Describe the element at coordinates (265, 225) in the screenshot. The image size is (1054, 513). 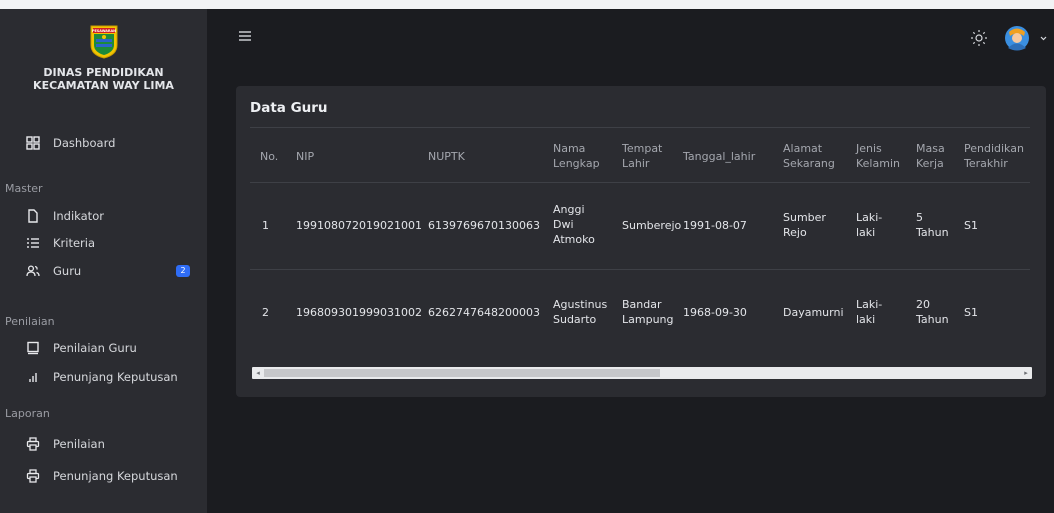
I see `cell-no: 1` at that location.